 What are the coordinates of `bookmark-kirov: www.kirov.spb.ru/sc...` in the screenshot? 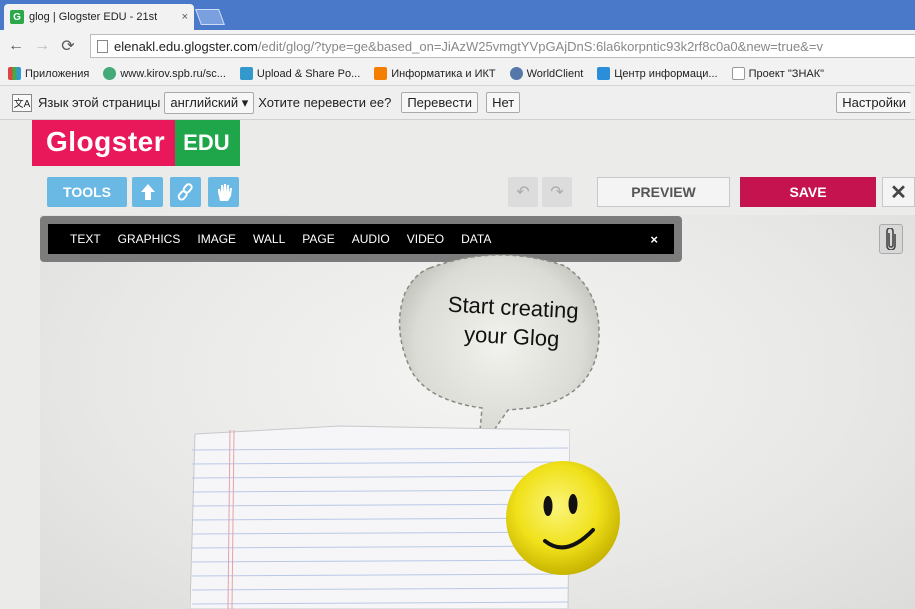 It's located at (164, 73).